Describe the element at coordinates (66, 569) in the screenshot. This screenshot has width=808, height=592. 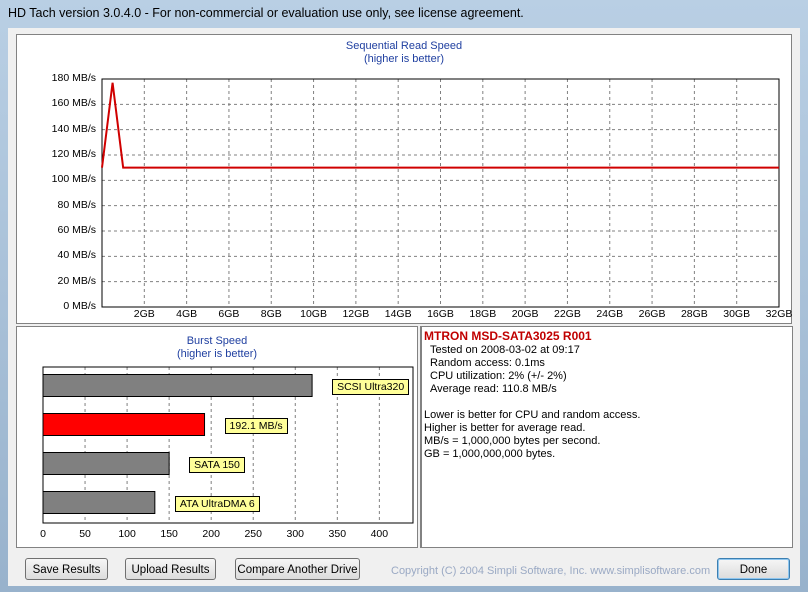
I see `save-results-button: Save Results` at that location.